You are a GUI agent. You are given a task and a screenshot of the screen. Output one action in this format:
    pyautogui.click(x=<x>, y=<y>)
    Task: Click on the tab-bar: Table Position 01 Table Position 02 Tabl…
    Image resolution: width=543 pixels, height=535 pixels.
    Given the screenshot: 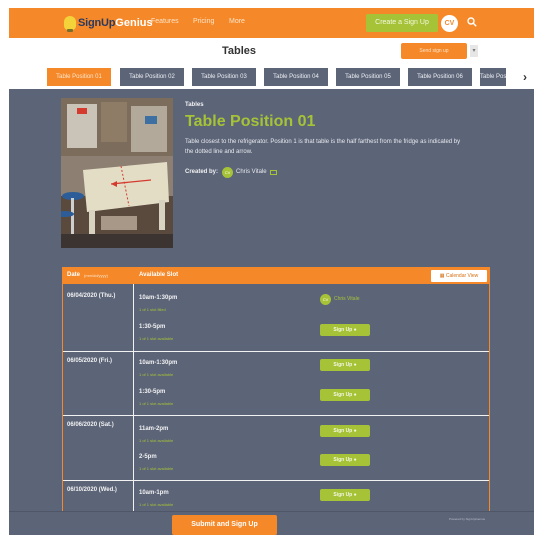 What is the action you would take?
    pyautogui.click(x=271, y=77)
    